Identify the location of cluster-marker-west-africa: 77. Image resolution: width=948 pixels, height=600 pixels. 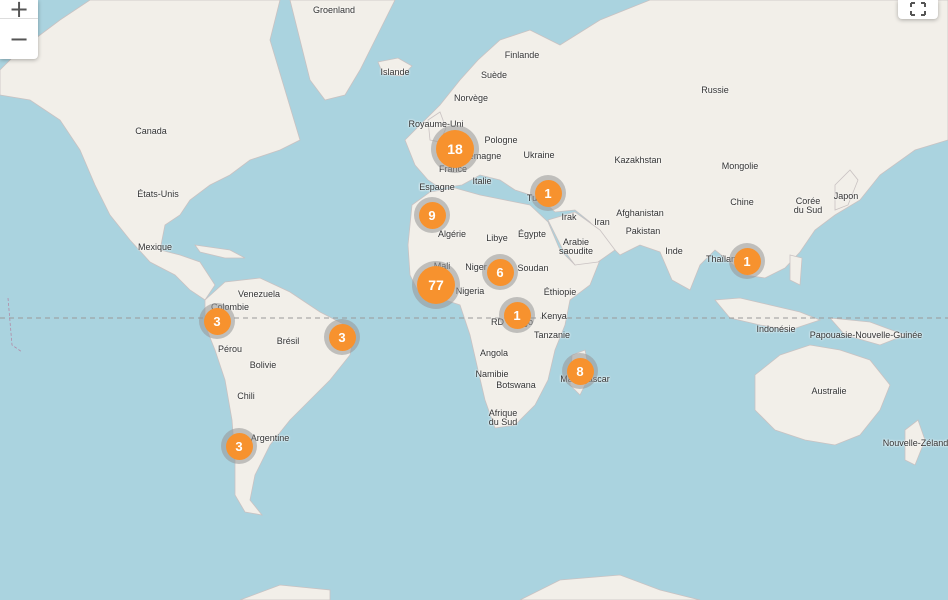
(436, 285).